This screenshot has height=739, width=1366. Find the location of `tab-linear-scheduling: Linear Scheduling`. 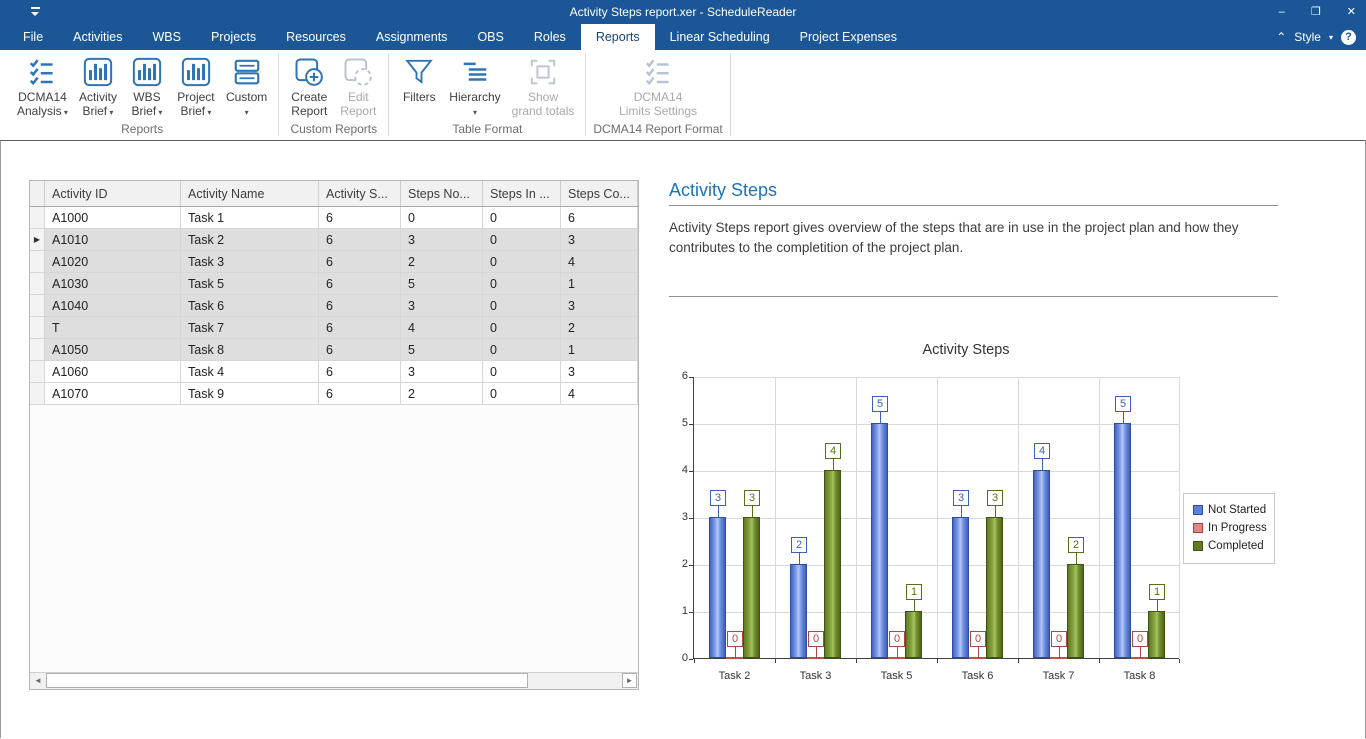

tab-linear-scheduling: Linear Scheduling is located at coordinates (720, 37).